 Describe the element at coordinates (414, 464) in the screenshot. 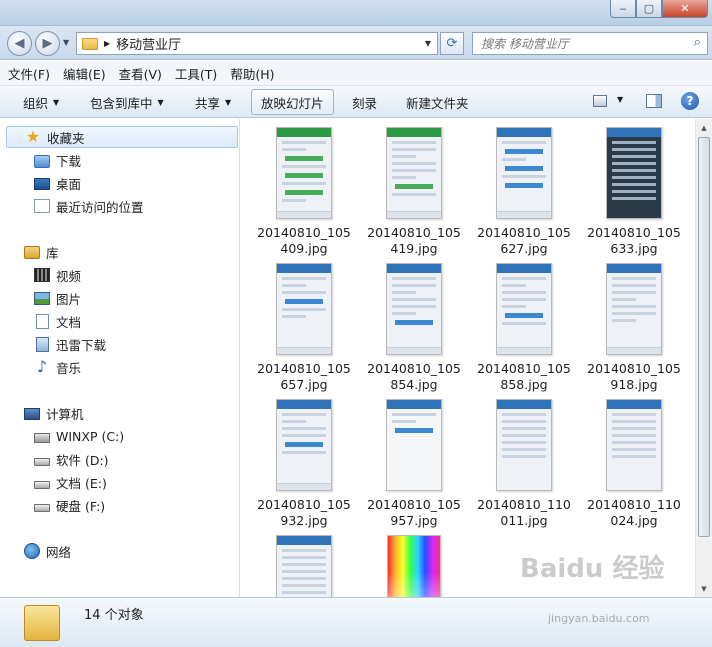

I see `file-item: 20140810_105957.jpg` at that location.